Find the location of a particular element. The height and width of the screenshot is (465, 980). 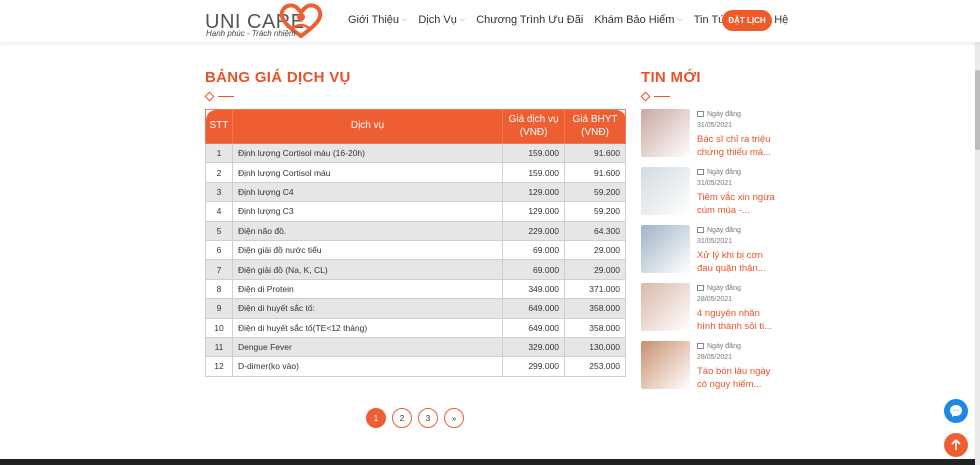

page-2-button: 2 is located at coordinates (402, 418).